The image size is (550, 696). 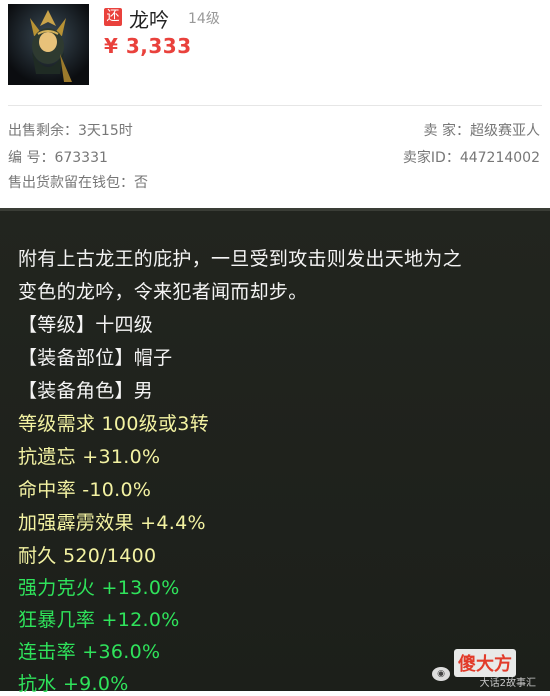 I want to click on header-divider, so click(x=275, y=105).